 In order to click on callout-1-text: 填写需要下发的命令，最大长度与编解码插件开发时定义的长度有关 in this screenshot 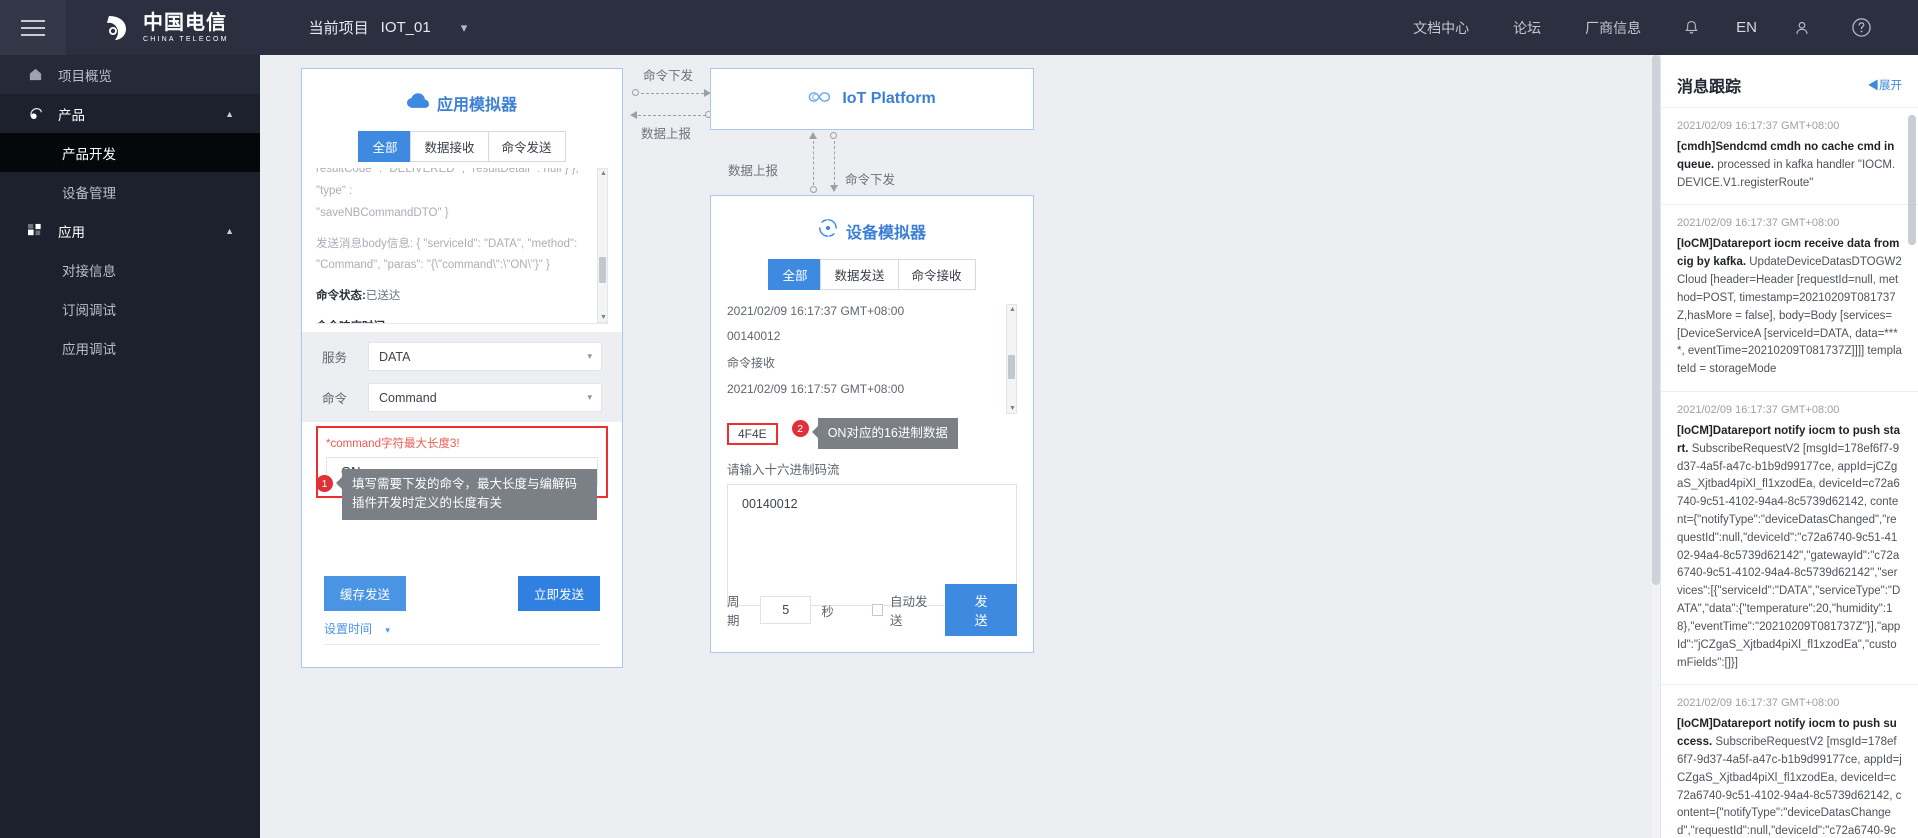, I will do `click(466, 494)`.